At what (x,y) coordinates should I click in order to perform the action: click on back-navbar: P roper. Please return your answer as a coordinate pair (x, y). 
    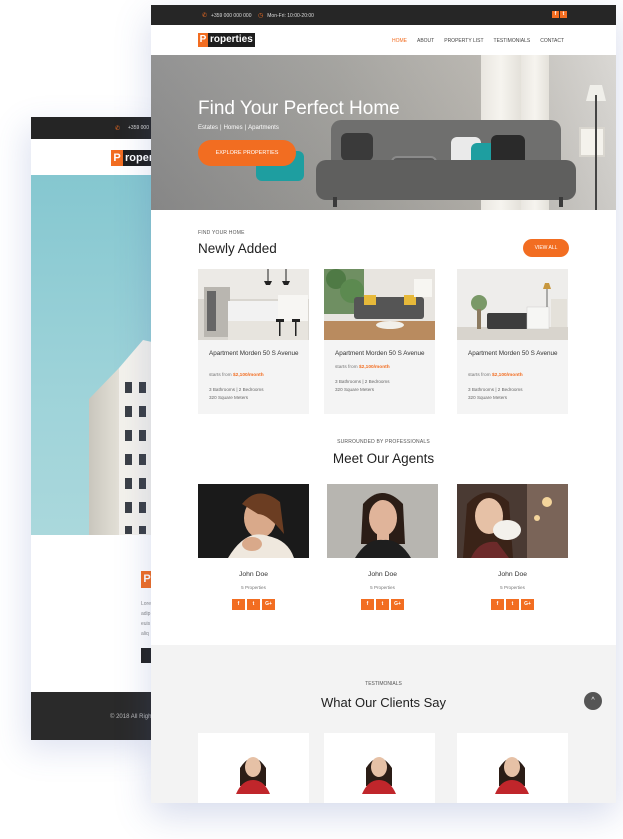
    Looking at the image, I should click on (96, 157).